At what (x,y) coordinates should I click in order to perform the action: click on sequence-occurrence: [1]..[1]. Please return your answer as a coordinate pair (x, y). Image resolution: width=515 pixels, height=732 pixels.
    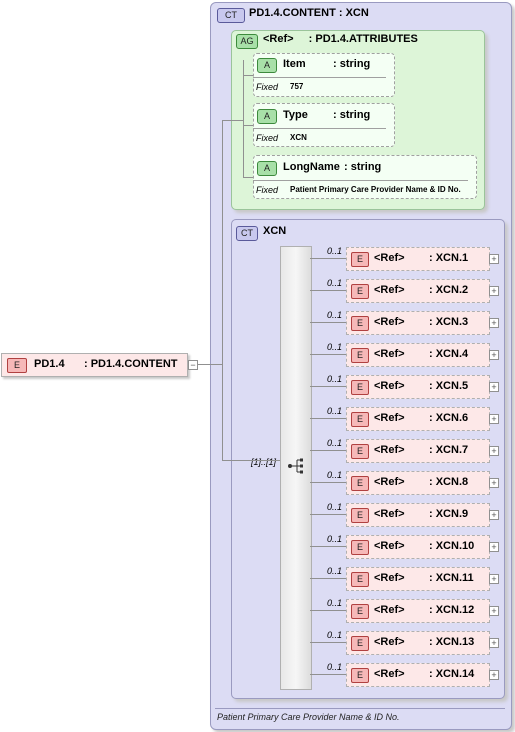
    Looking at the image, I should click on (264, 462).